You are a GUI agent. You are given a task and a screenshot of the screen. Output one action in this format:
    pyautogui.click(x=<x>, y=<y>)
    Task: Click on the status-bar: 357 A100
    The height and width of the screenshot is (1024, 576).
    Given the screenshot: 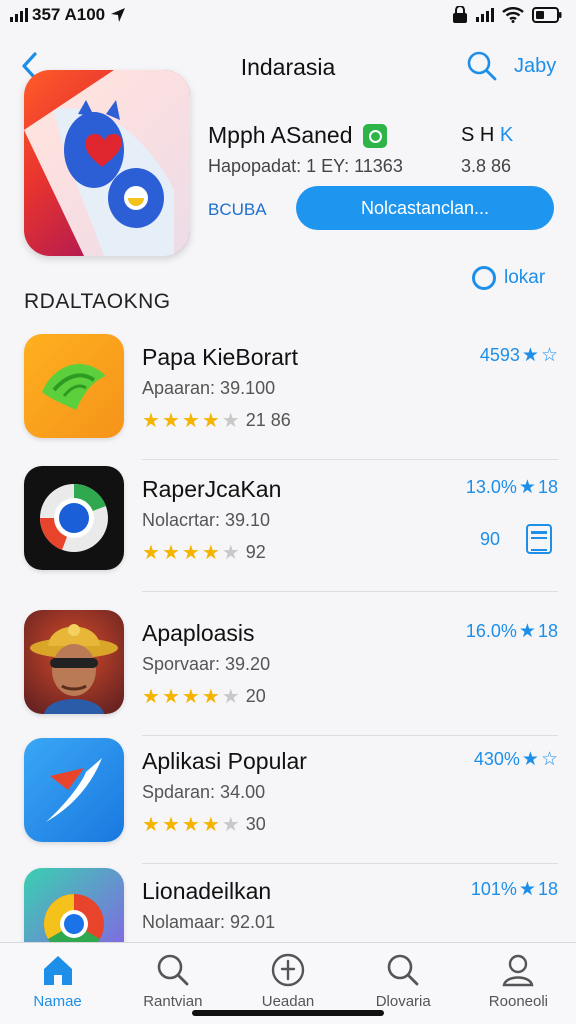 What is the action you would take?
    pyautogui.click(x=288, y=15)
    